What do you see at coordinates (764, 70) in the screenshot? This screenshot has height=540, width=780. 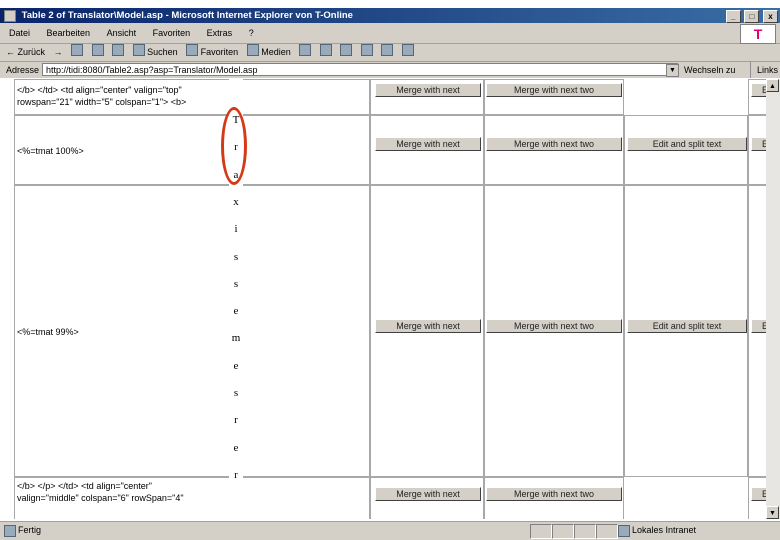 I see `links-button: Links` at bounding box center [764, 70].